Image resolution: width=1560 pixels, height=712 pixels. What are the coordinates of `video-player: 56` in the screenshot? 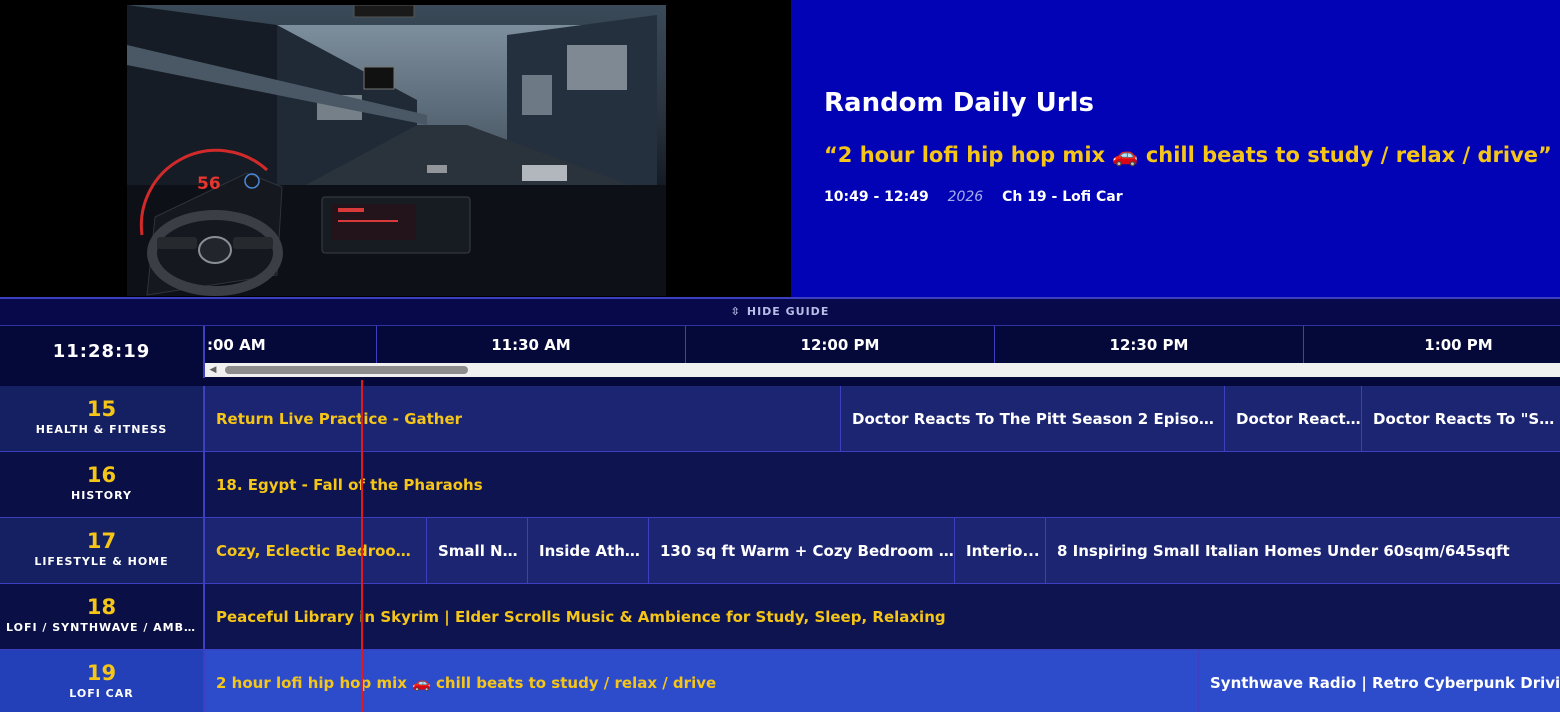 It's located at (396, 150).